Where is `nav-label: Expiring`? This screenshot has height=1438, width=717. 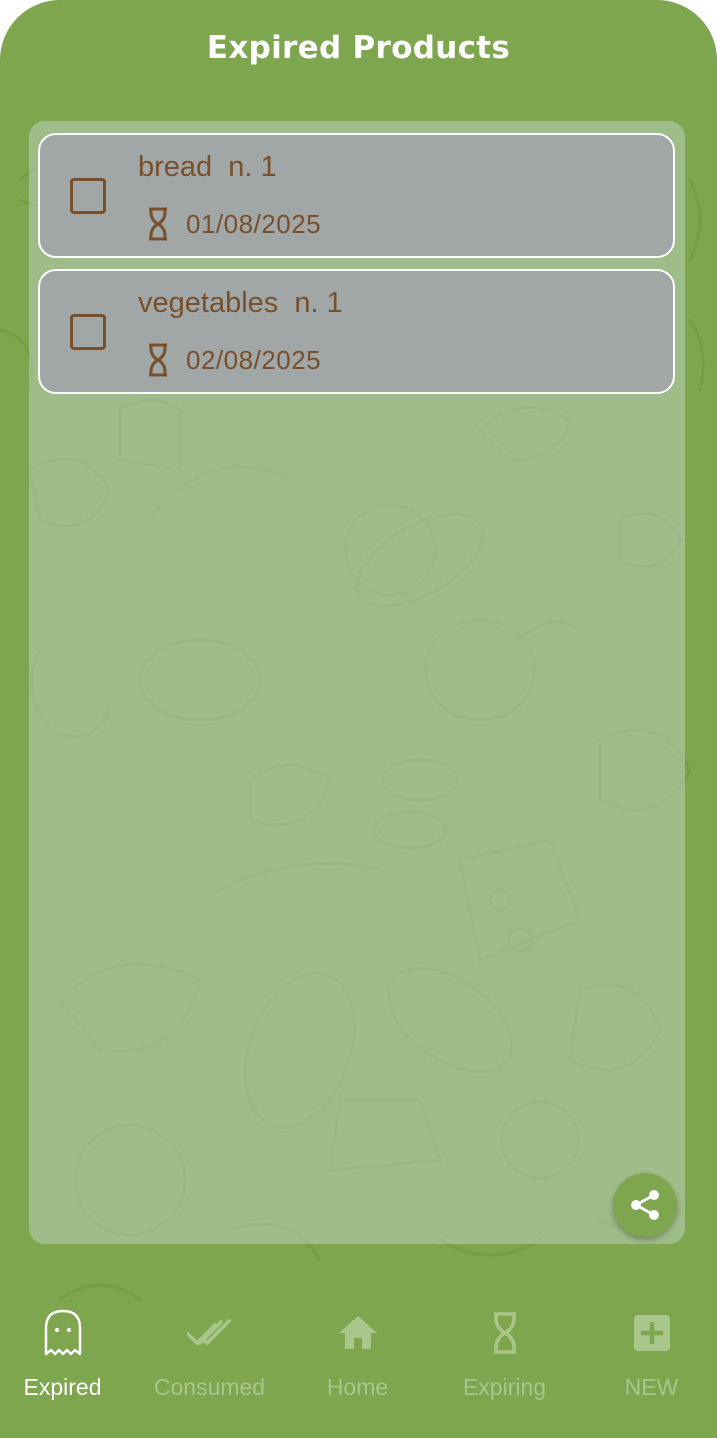 nav-label: Expiring is located at coordinates (504, 1387).